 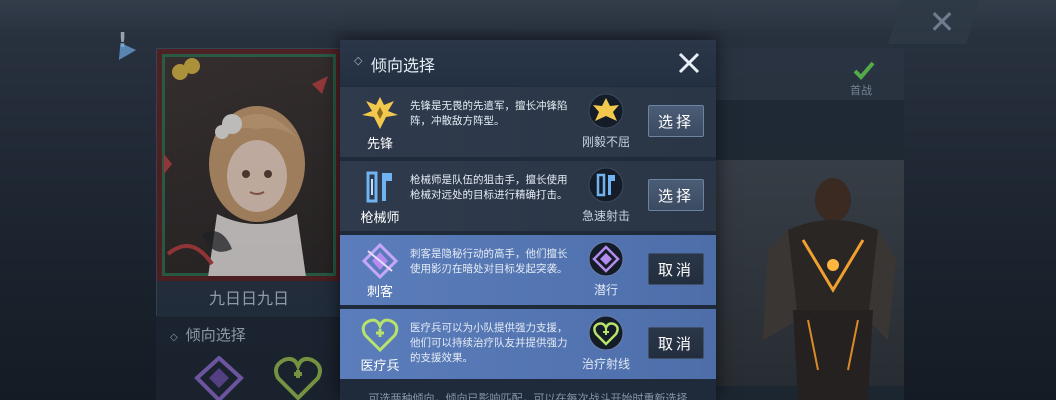 I want to click on tendency-description: 医疗兵可以为小队提供强力支援，他们可以持续治疗队友并提供强力的支援效果。, so click(x=489, y=343).